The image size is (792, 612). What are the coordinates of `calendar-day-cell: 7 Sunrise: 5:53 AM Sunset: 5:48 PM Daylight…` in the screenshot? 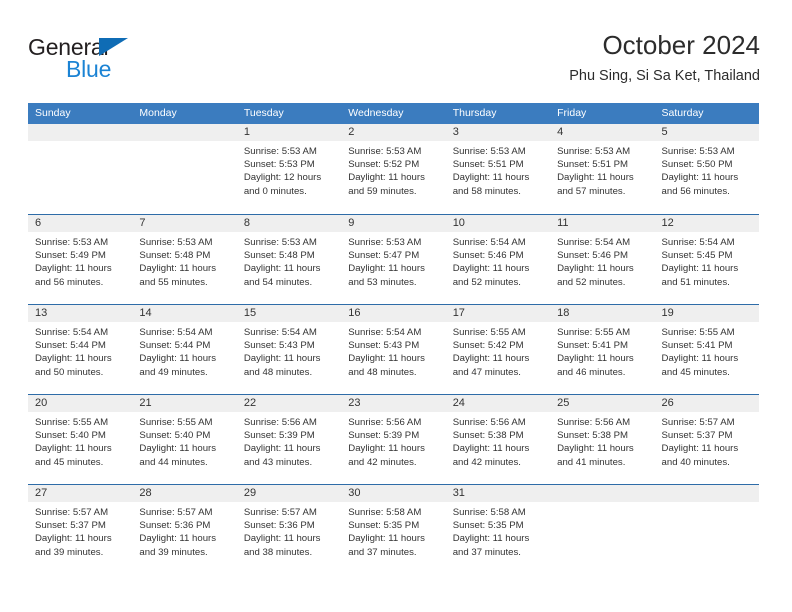 It's located at (184, 259).